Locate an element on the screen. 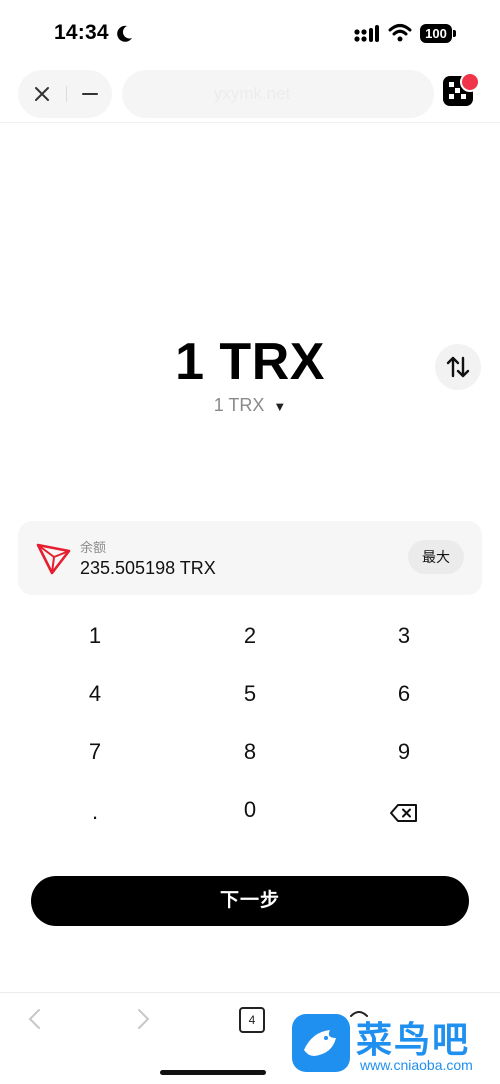  swap-arrows-icon is located at coordinates (458, 367).